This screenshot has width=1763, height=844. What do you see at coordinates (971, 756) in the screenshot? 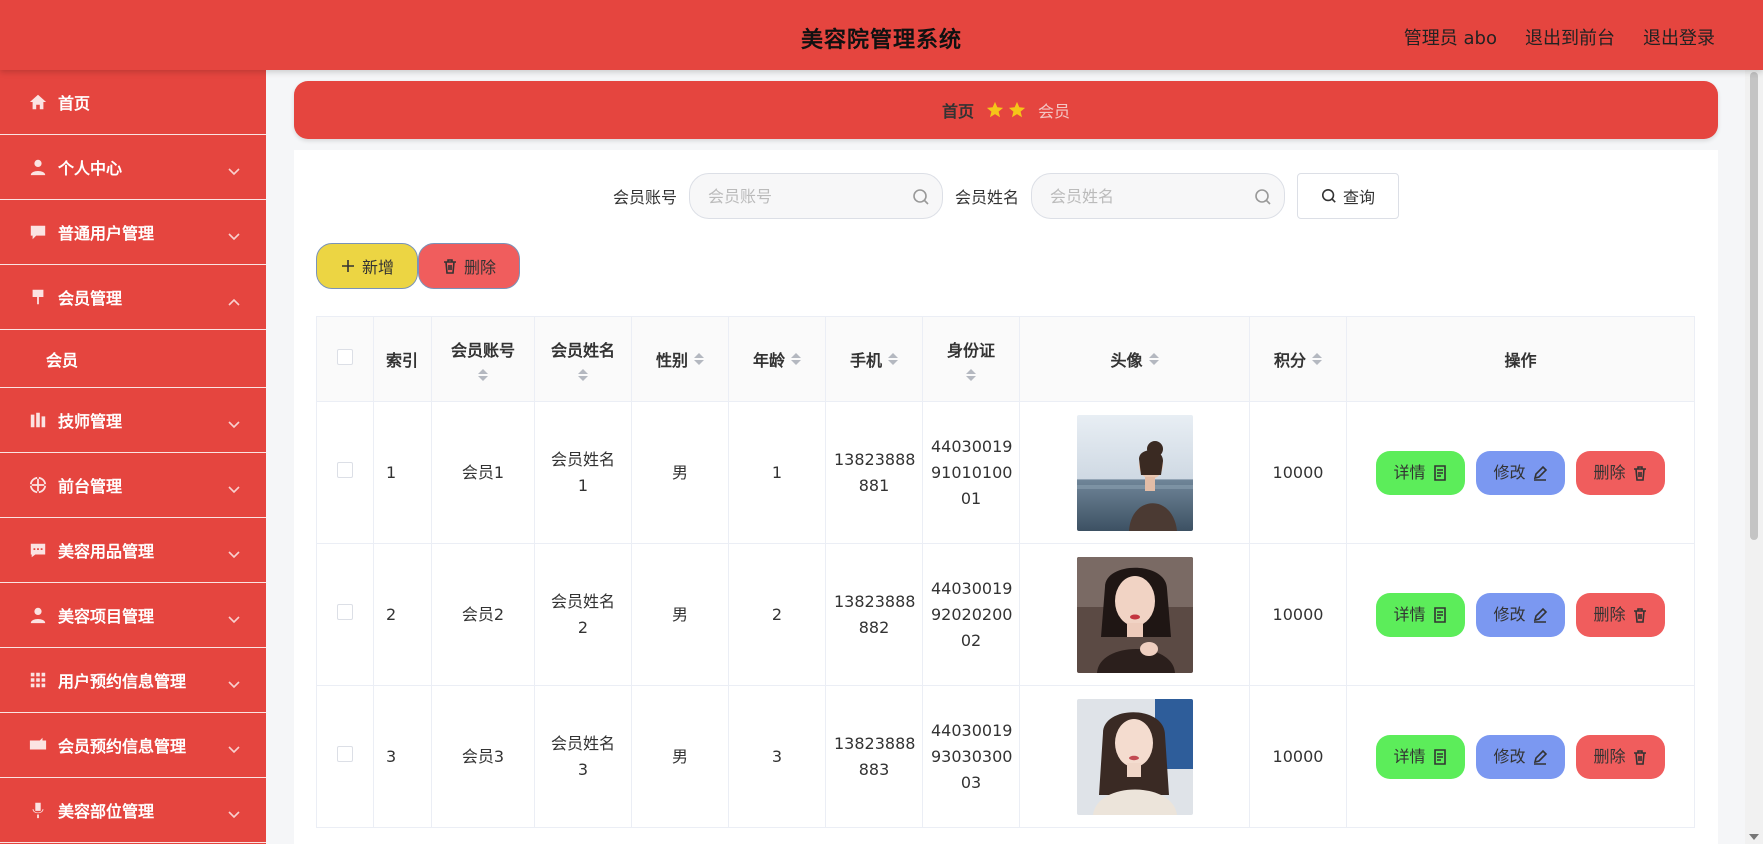
I see `id-card-cell: 44030019 93030300 03` at bounding box center [971, 756].